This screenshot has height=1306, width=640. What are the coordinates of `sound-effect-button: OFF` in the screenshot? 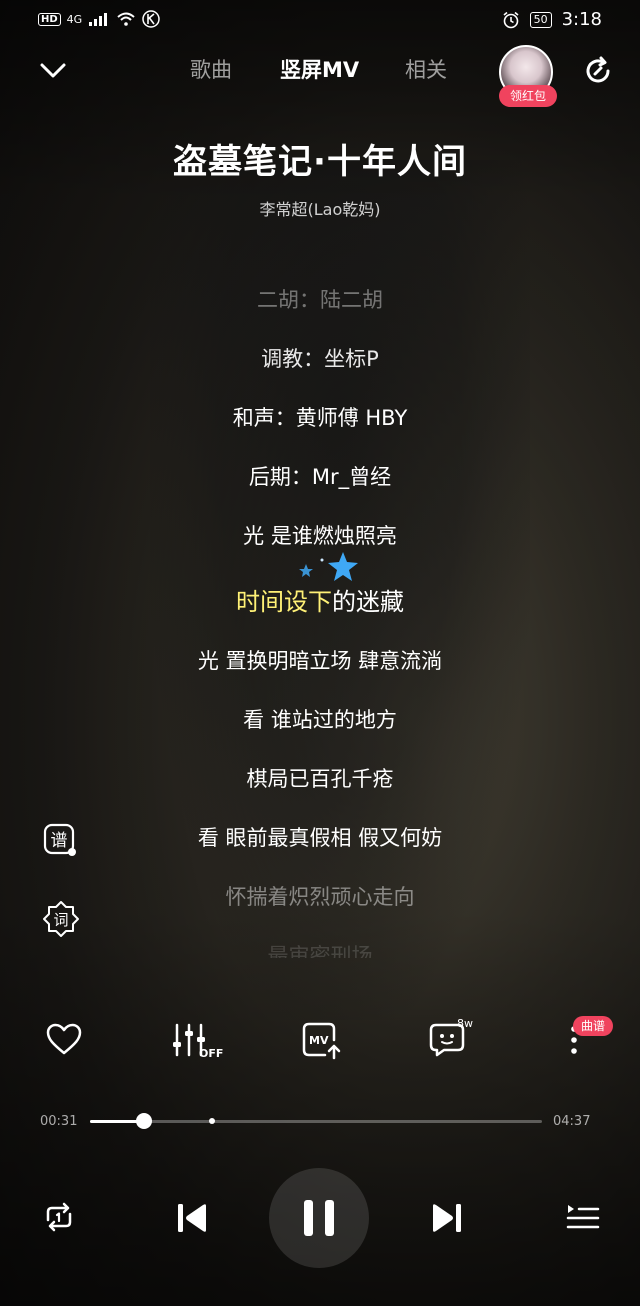 It's located at (200, 1043).